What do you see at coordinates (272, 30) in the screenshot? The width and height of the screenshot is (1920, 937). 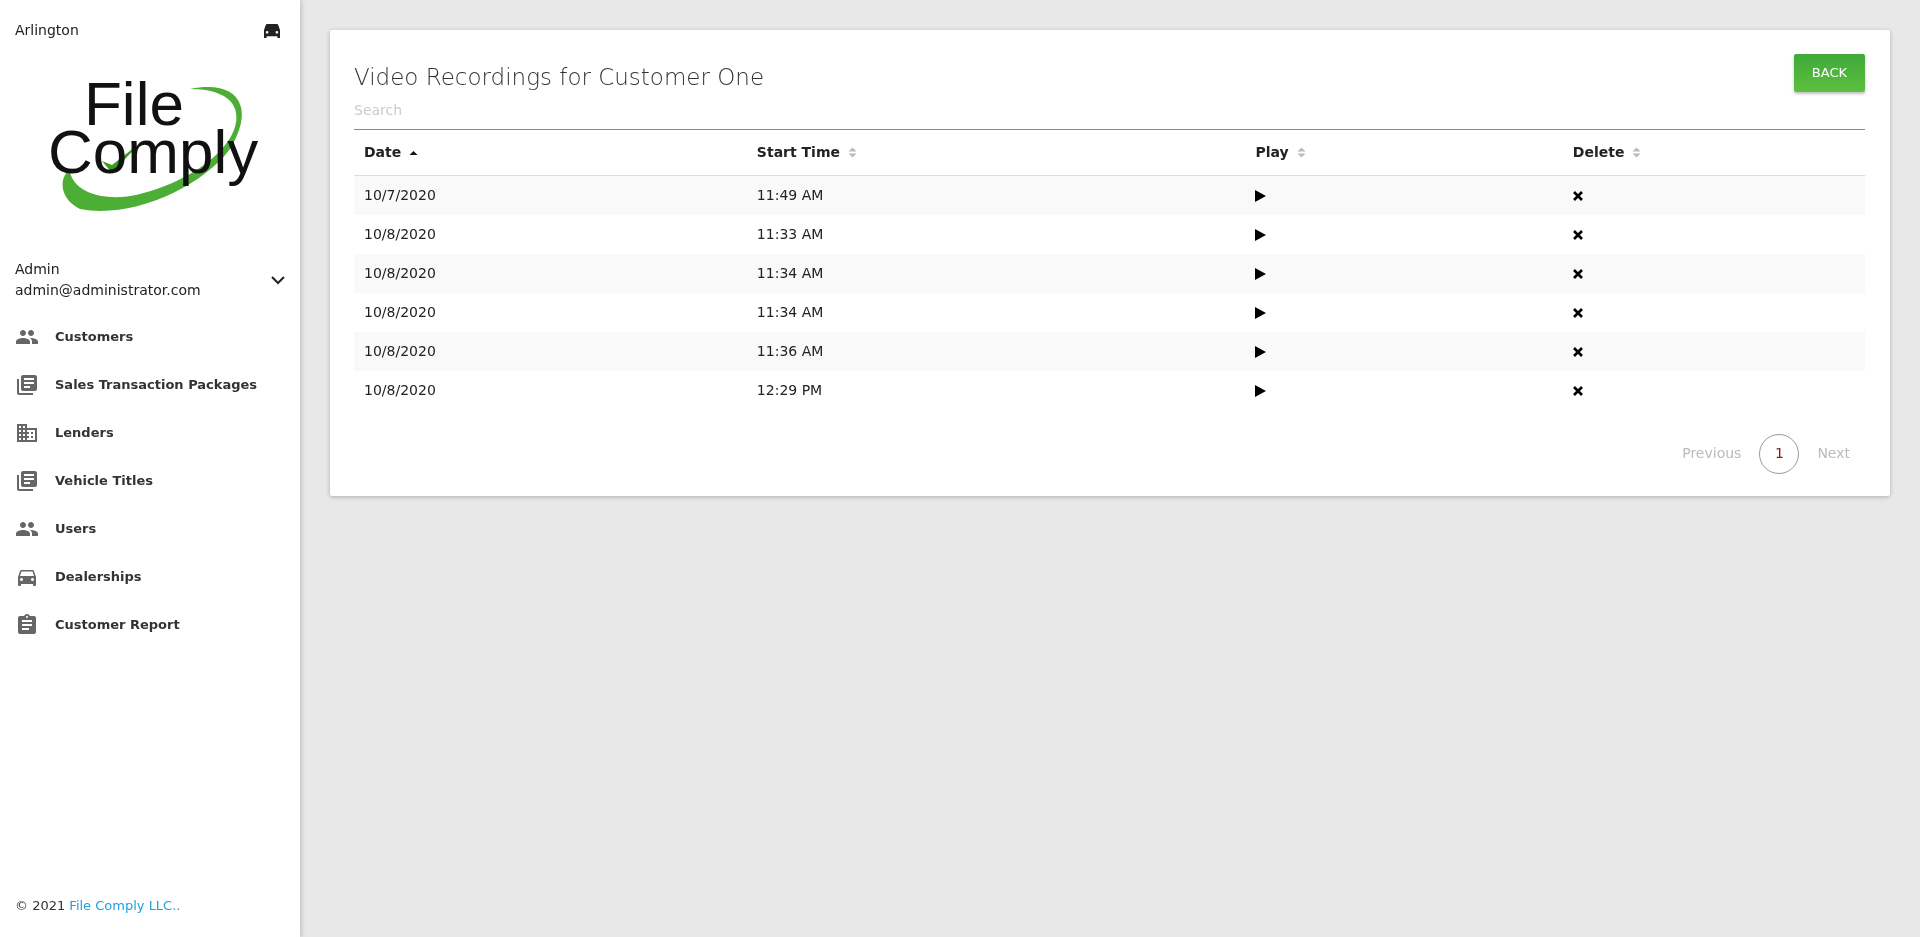 I see `car-icon` at bounding box center [272, 30].